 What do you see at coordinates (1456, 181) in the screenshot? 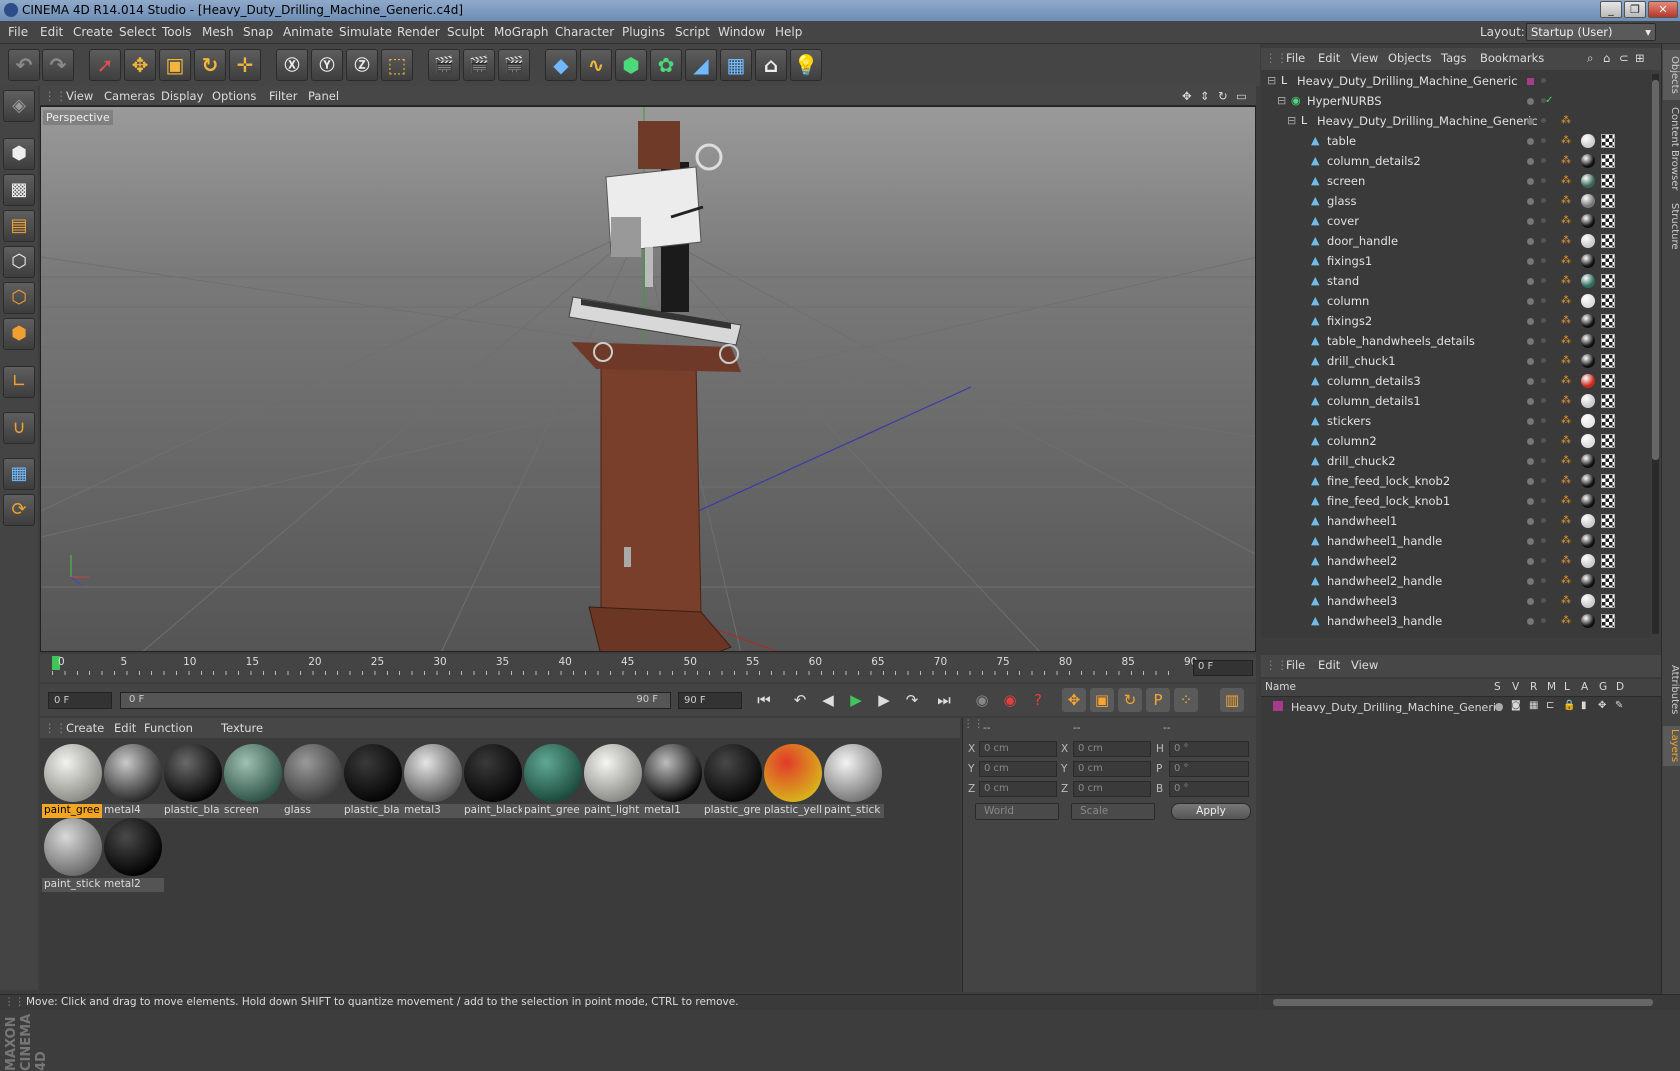
I see `object-row: ▲ screen ⁂` at bounding box center [1456, 181].